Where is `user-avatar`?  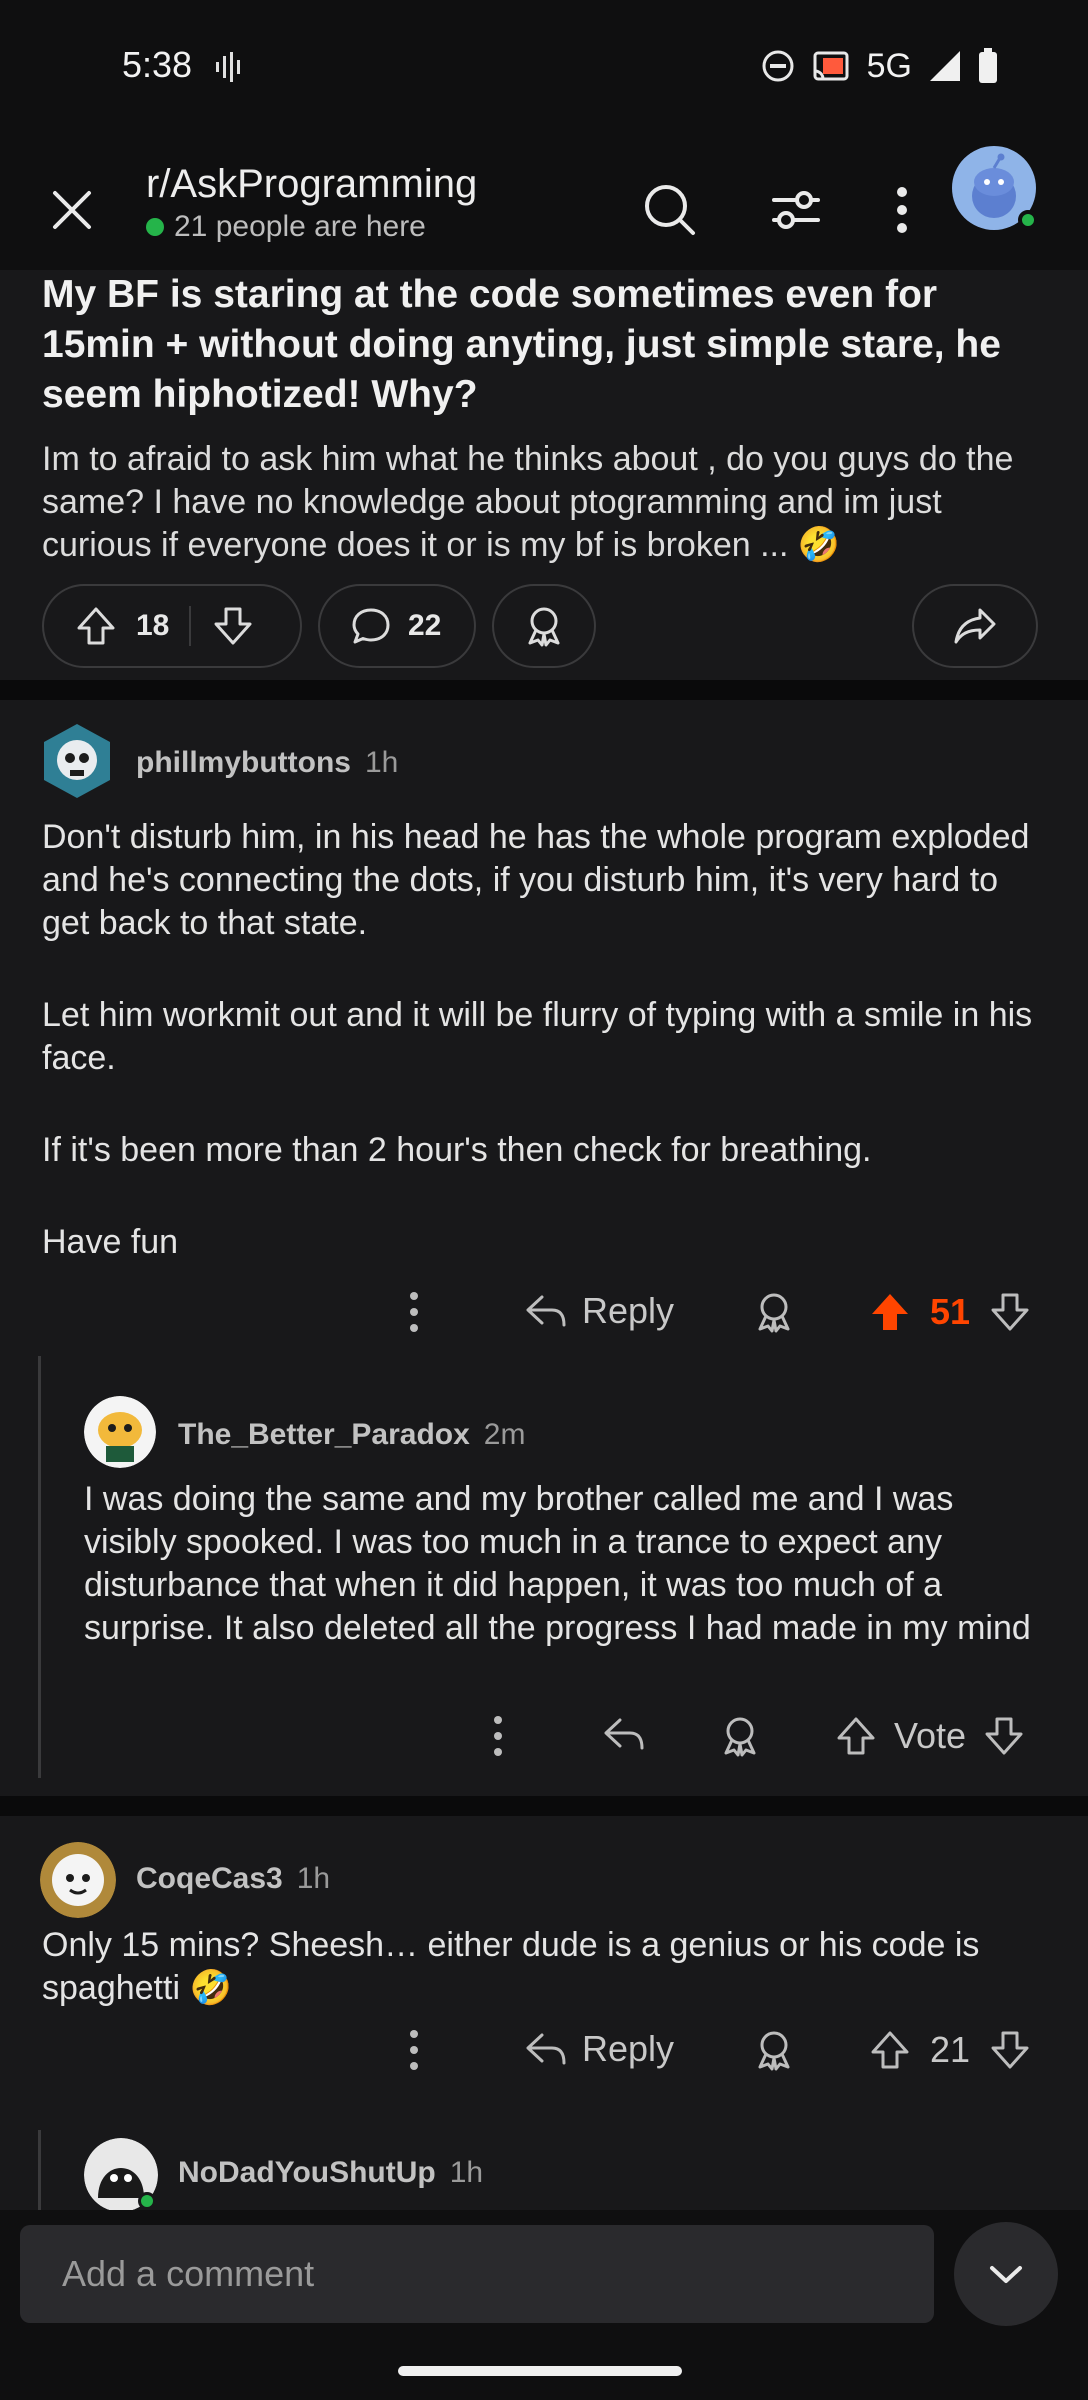 user-avatar is located at coordinates (996, 190).